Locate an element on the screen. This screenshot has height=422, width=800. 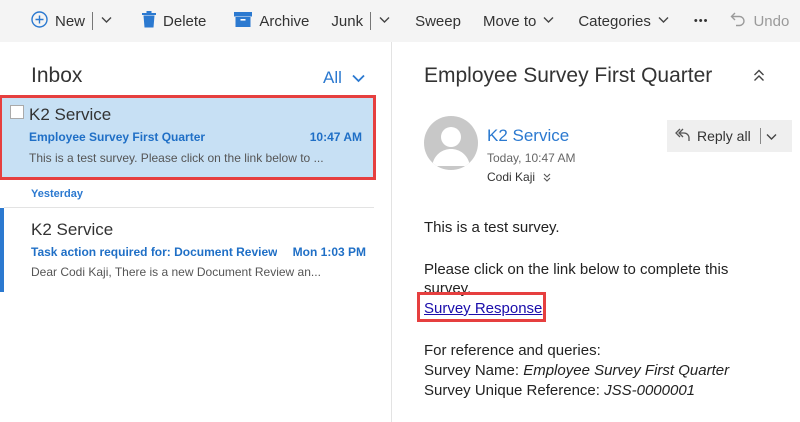
survey-reference-value: JSS-0000001 is located at coordinates (650, 390).